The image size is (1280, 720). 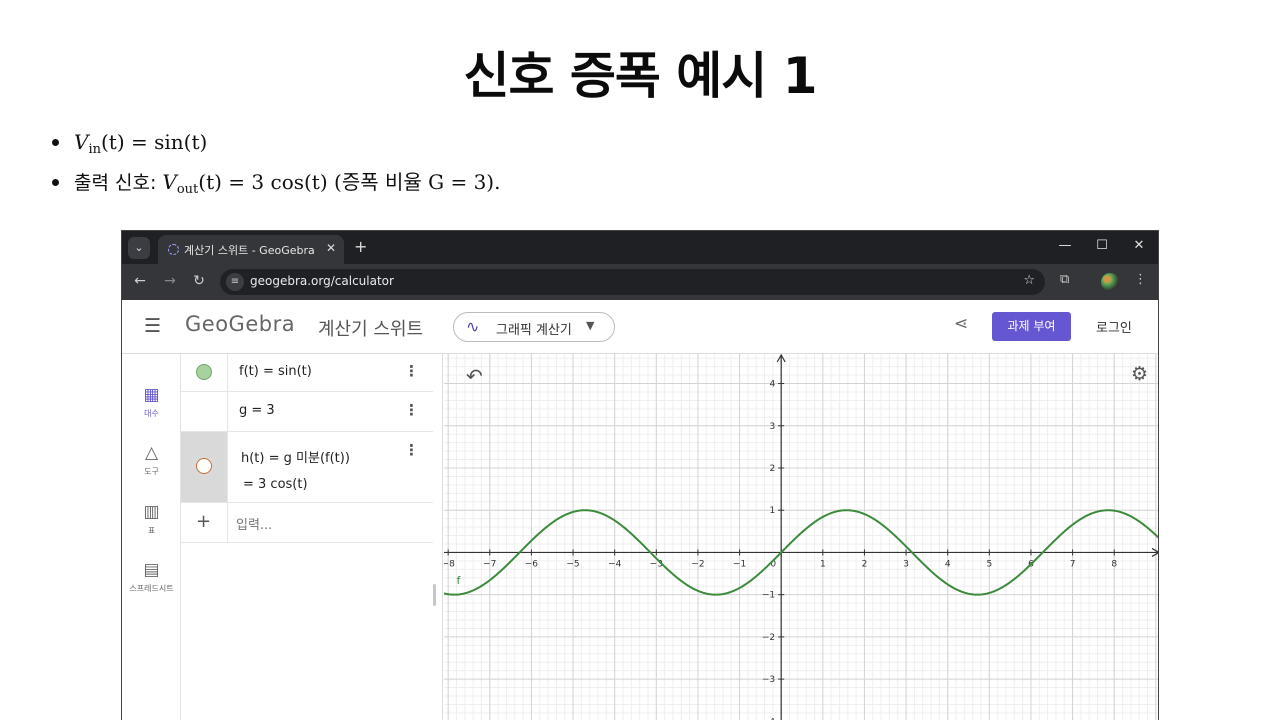 What do you see at coordinates (772, 427) in the screenshot?
I see `y-tick-label: 3` at bounding box center [772, 427].